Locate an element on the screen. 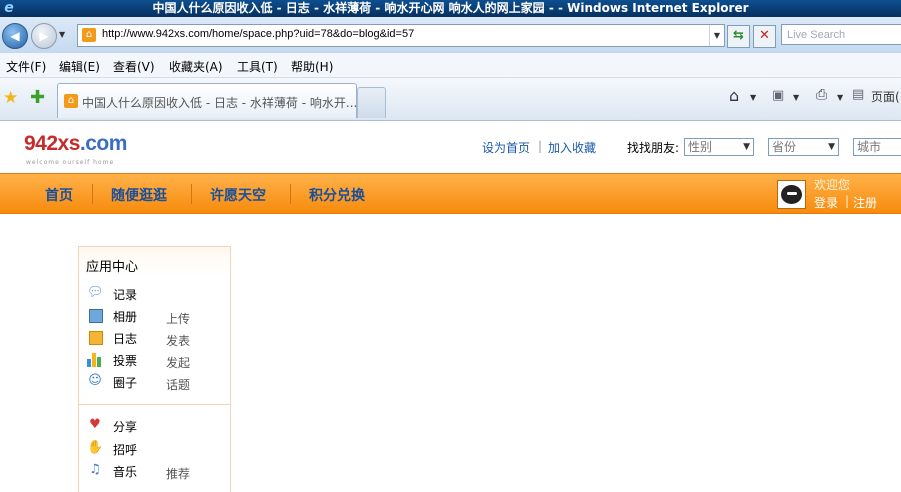 Image resolution: width=901 pixels, height=492 pixels. app-item-record: 💬︎ 记录 is located at coordinates (154, 294).